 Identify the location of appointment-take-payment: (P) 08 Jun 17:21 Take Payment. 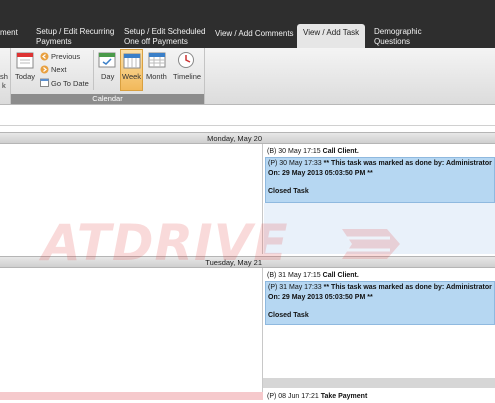
(380, 397).